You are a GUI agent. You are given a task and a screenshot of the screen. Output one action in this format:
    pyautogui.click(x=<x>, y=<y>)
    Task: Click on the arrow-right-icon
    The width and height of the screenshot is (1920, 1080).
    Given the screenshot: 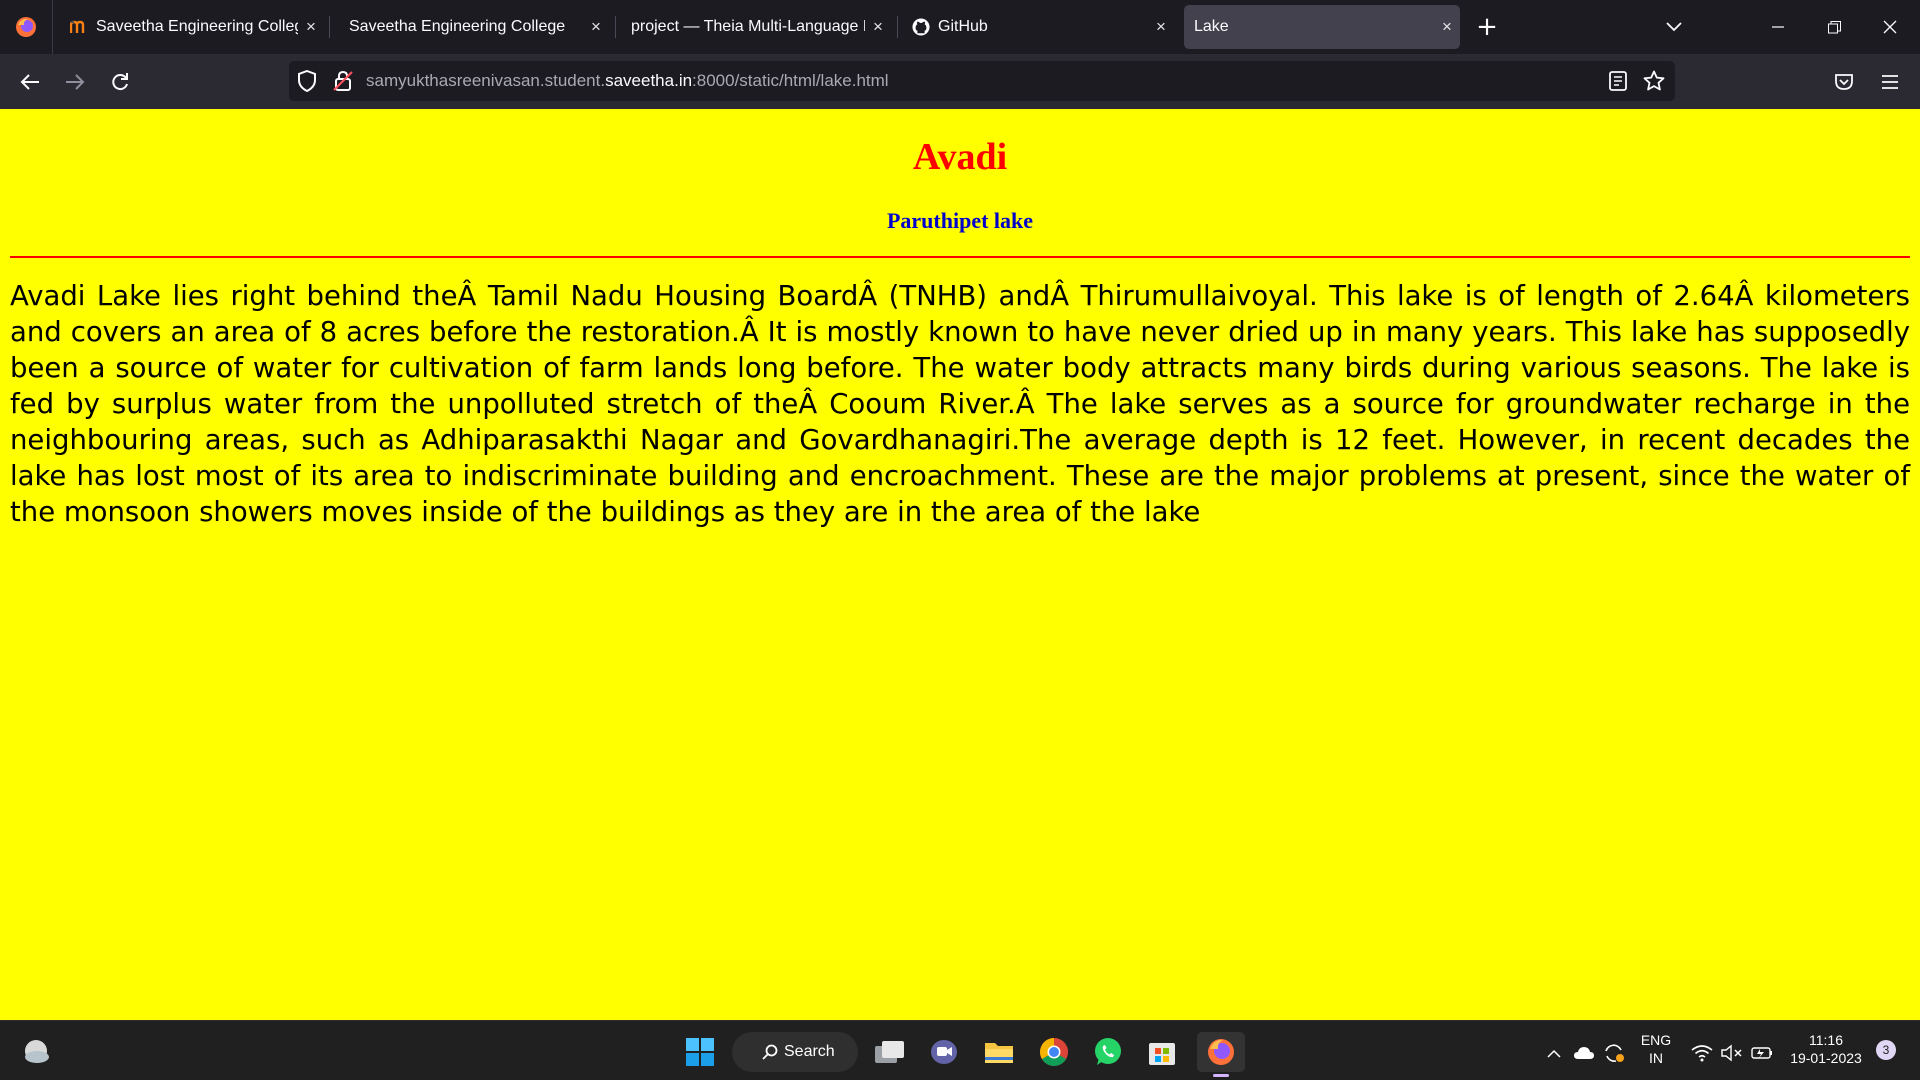 What is the action you would take?
    pyautogui.click(x=75, y=82)
    